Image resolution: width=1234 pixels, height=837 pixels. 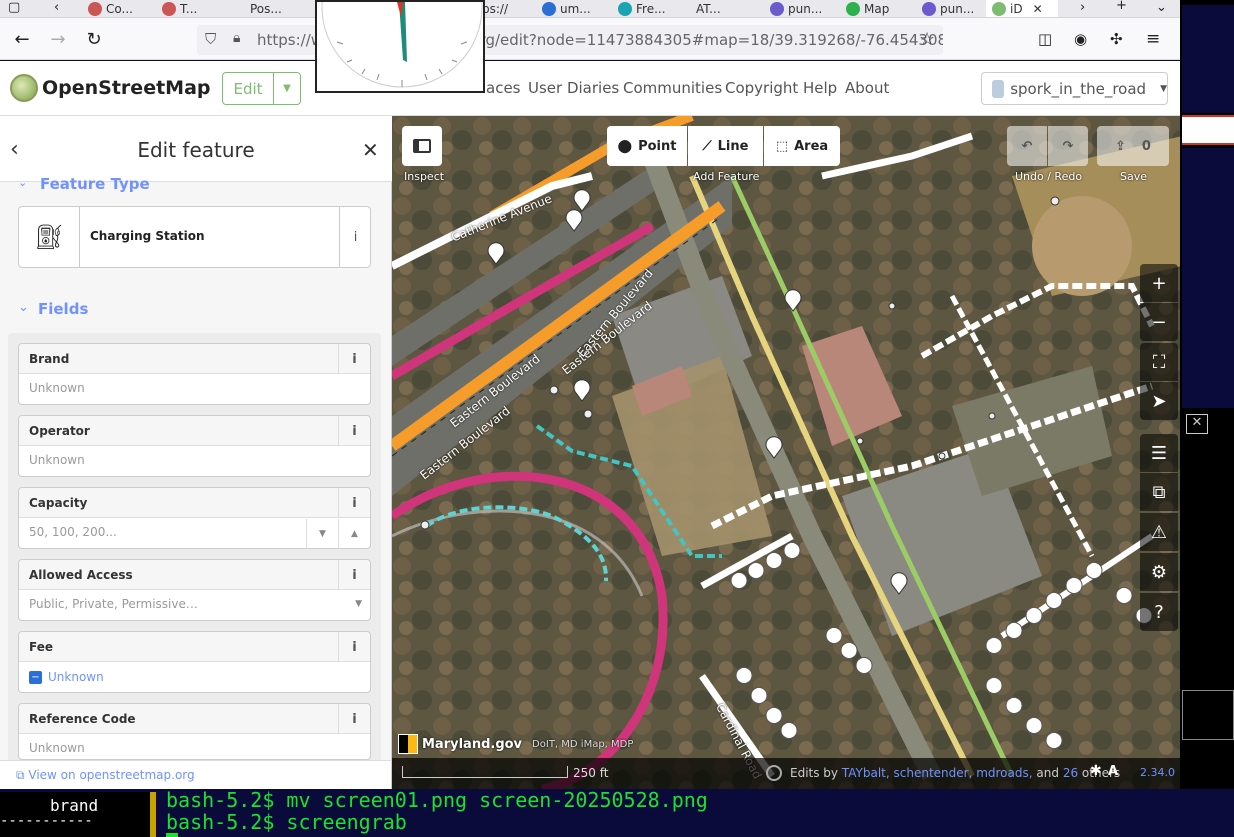 What do you see at coordinates (878, 8) in the screenshot?
I see `browser-tab: Map` at bounding box center [878, 8].